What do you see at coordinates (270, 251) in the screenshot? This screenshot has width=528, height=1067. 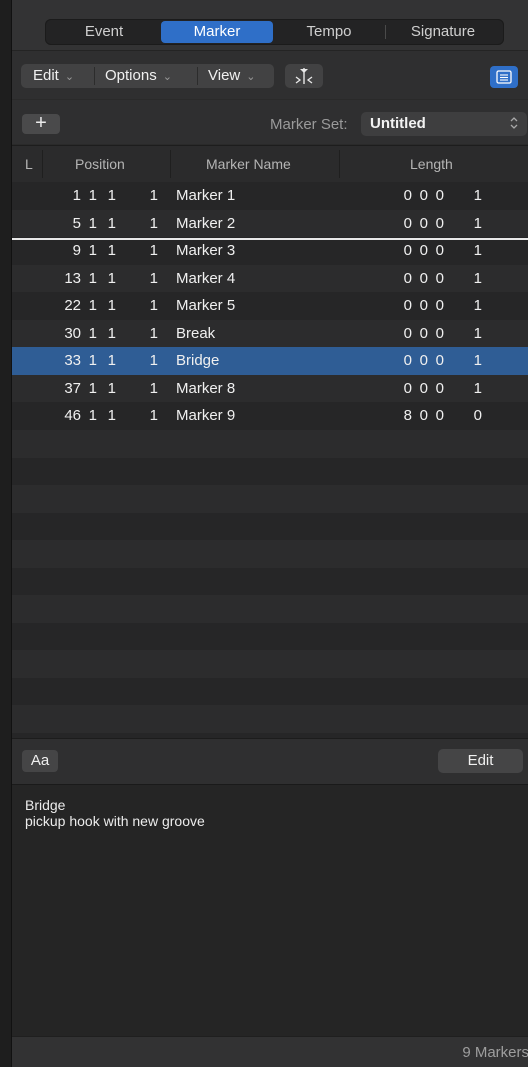 I see `marker-row: 9 1 1 1 Marker 30001` at bounding box center [270, 251].